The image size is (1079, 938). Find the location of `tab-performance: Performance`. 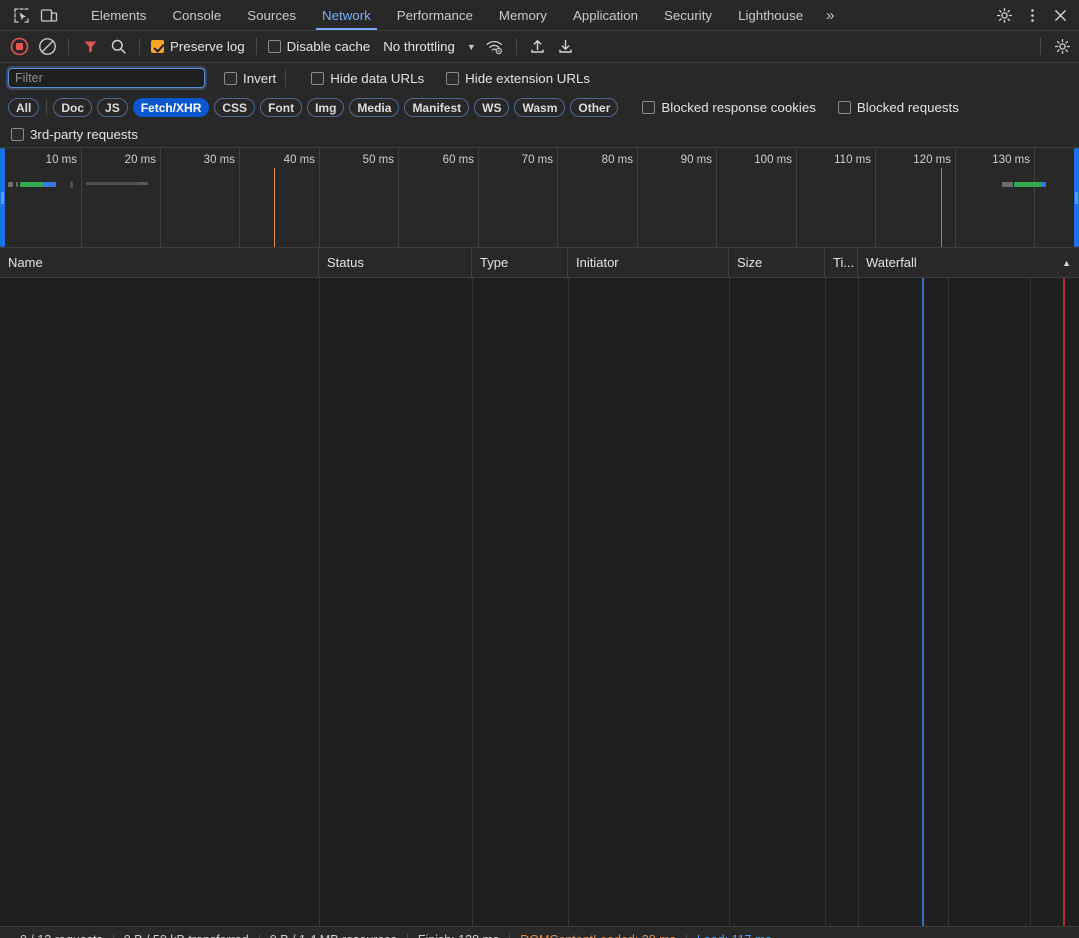

tab-performance: Performance is located at coordinates (435, 15).